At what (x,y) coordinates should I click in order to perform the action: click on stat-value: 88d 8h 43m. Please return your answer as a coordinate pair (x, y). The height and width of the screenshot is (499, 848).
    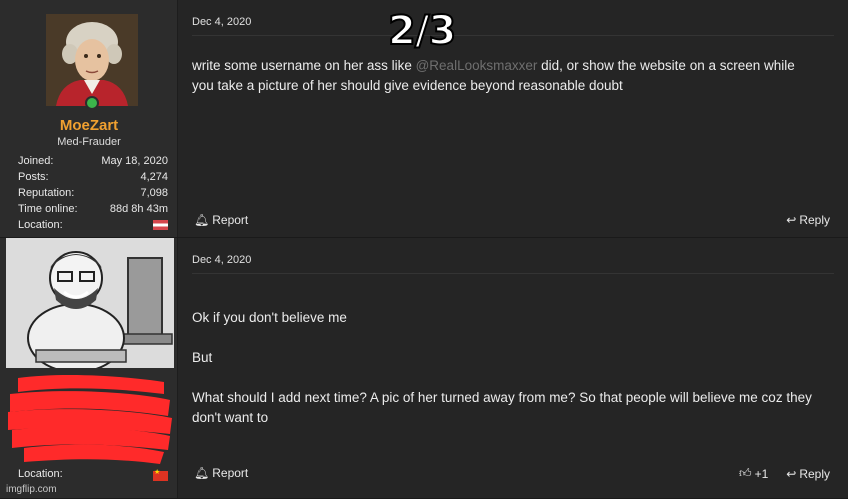
    Looking at the image, I should click on (138, 209).